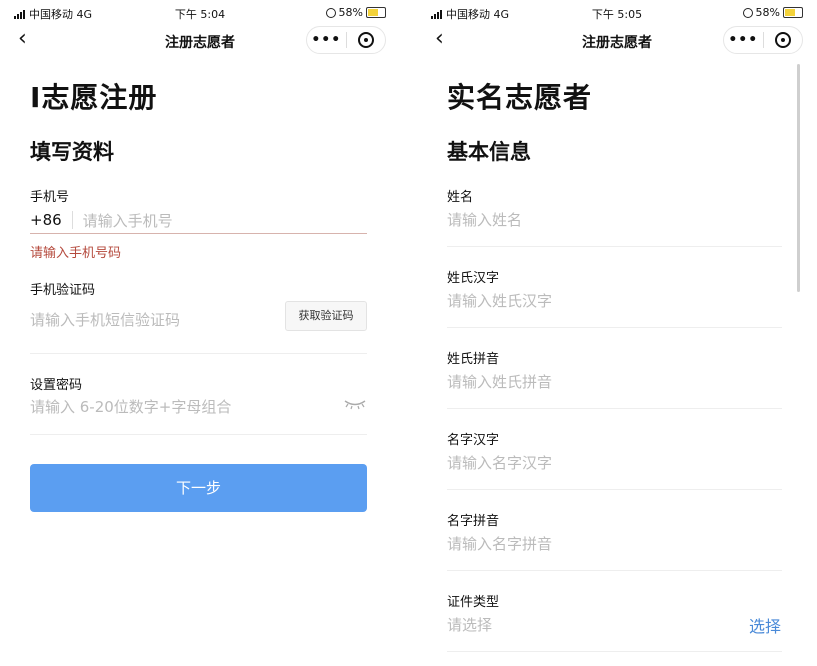  What do you see at coordinates (499, 543) in the screenshot?
I see `given-name-pinyin-input: 请输入名字拼音` at bounding box center [499, 543].